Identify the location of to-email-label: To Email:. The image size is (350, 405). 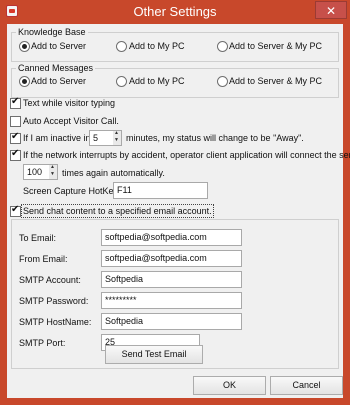
(38, 238).